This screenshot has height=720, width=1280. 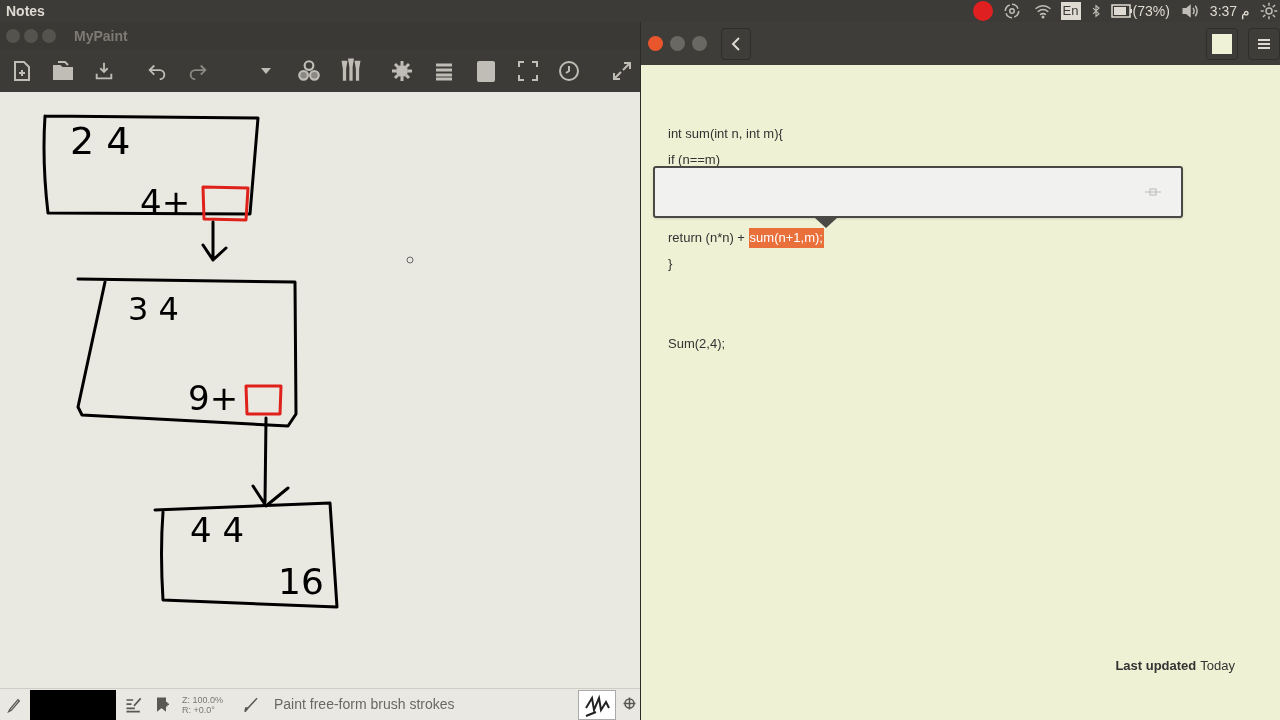 I want to click on rotation-readout: R: +0.0°, so click(x=199, y=709).